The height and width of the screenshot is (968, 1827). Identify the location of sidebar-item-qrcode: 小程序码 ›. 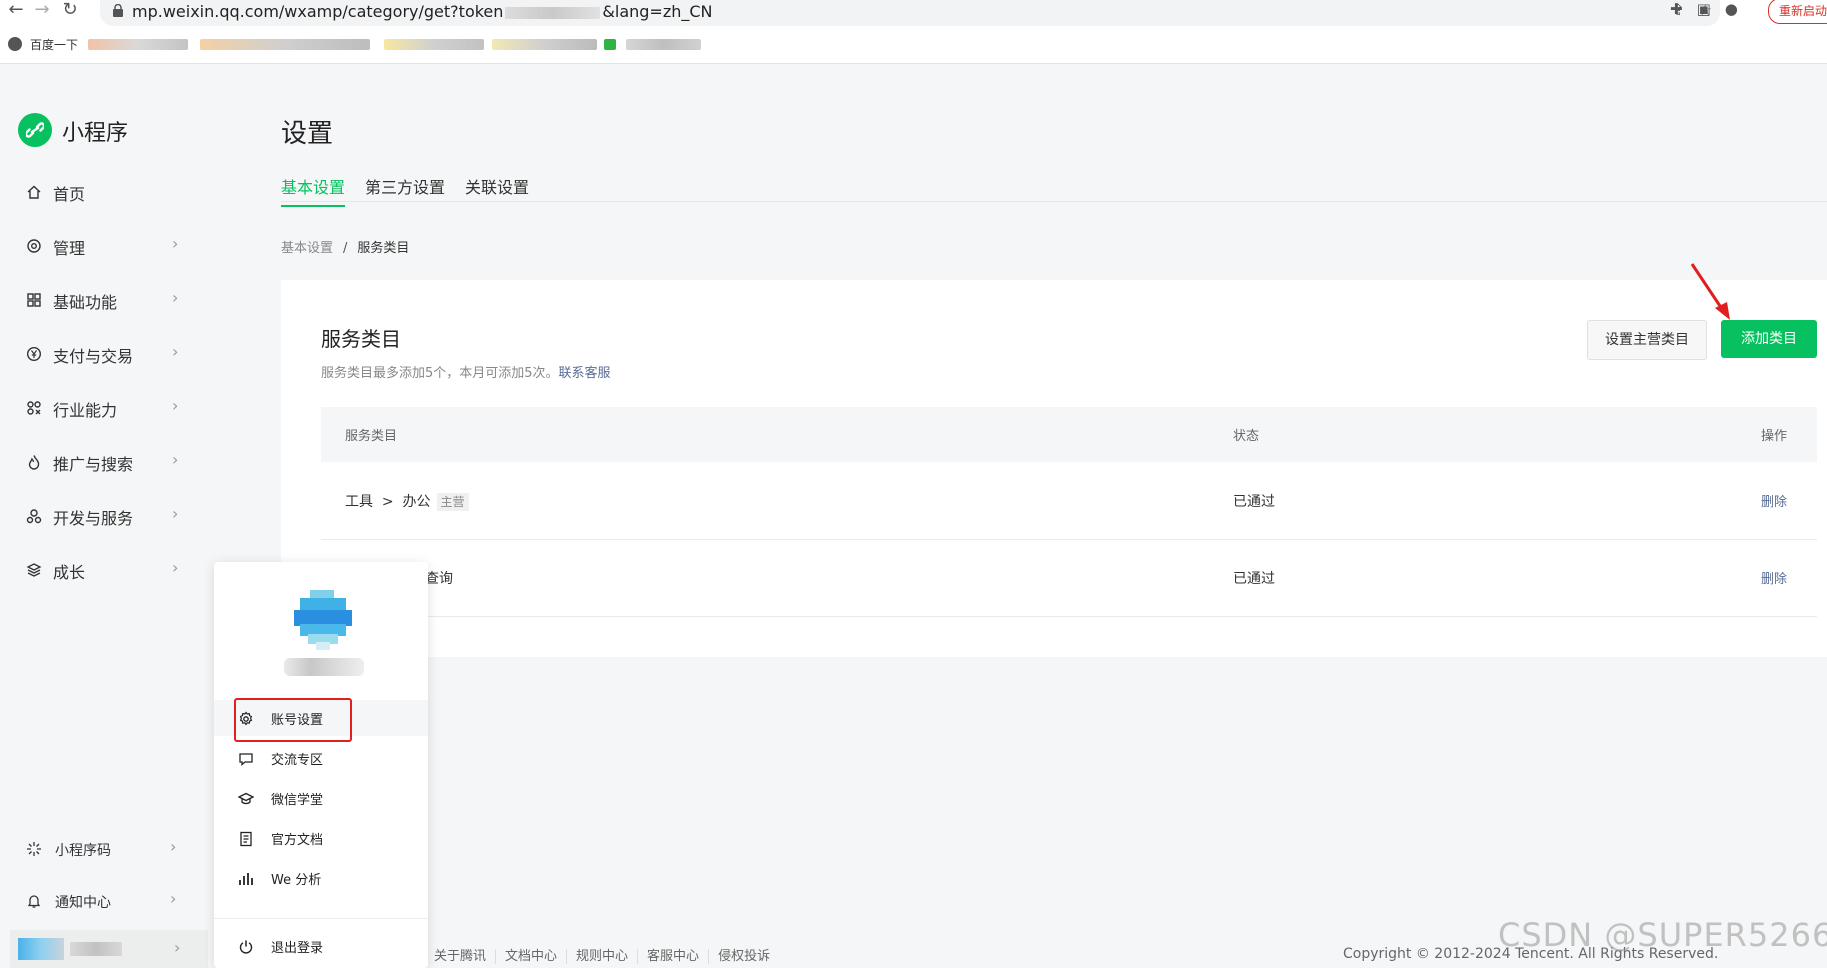
(107, 849).